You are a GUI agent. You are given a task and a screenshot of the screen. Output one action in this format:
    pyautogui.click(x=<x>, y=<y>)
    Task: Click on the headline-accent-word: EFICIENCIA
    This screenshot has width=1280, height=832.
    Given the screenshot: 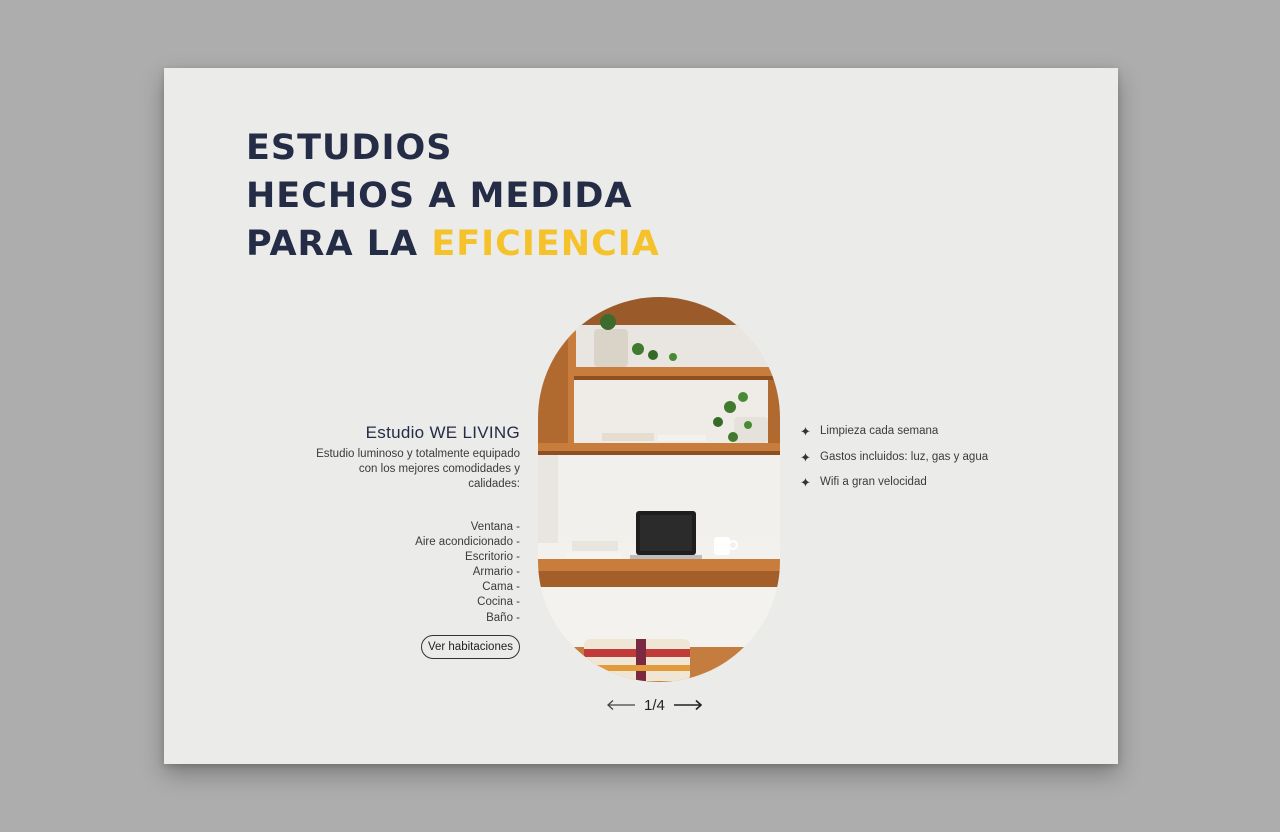 What is the action you would take?
    pyautogui.click(x=545, y=244)
    